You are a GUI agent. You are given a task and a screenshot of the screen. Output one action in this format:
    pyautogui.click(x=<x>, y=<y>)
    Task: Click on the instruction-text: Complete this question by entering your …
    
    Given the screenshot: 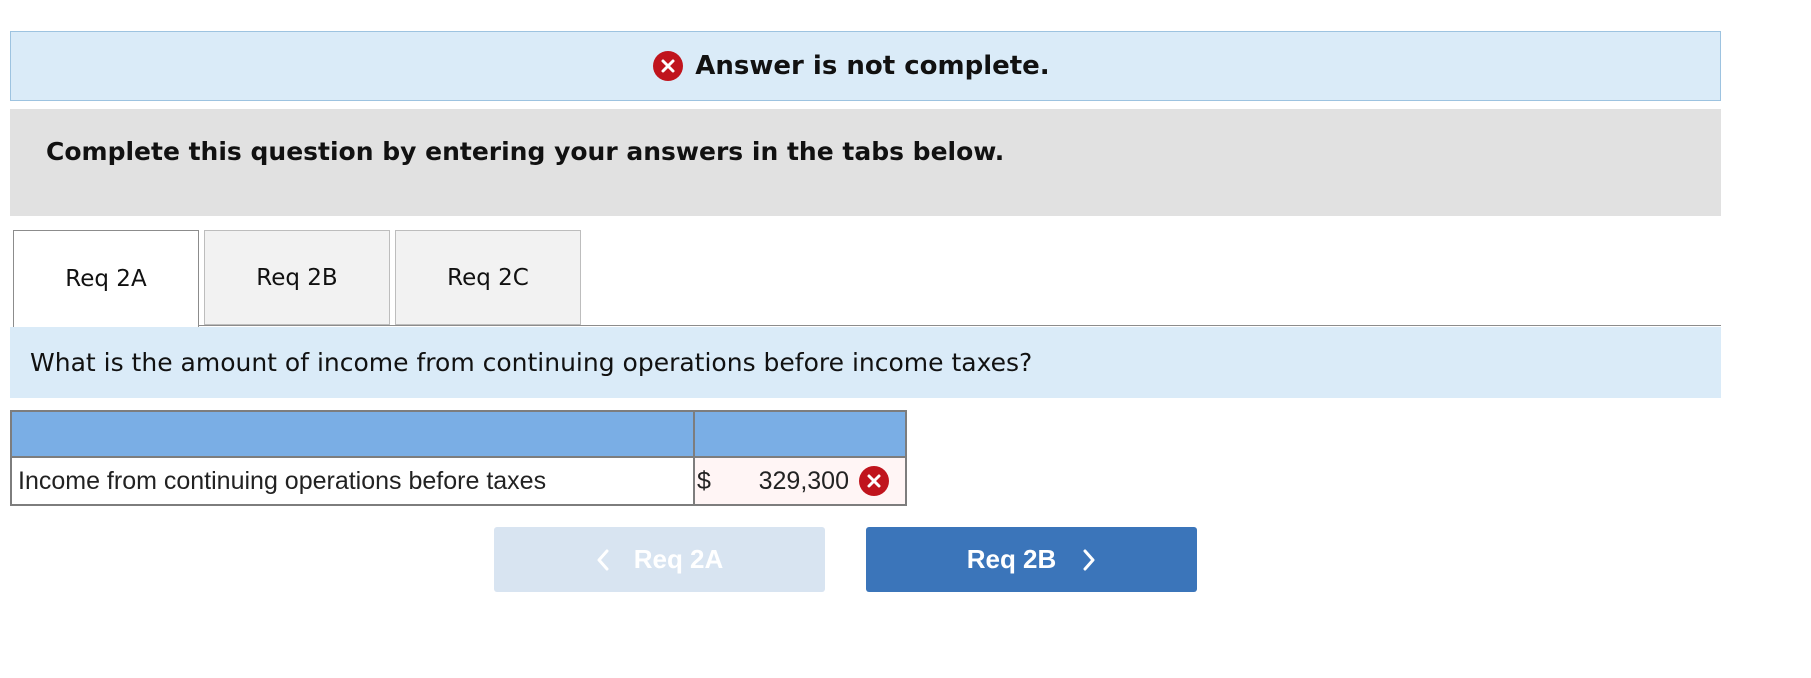 What is the action you would take?
    pyautogui.click(x=525, y=151)
    